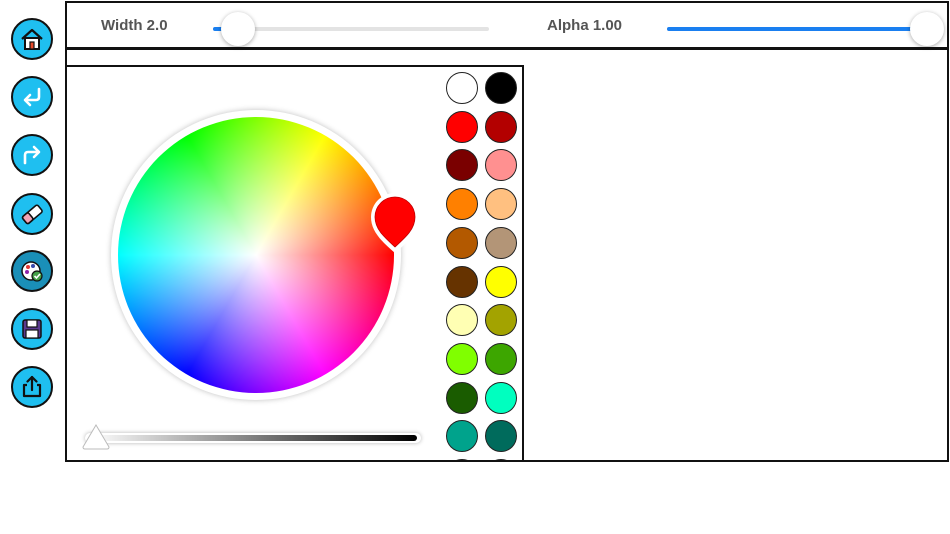 This screenshot has width=950, height=534. What do you see at coordinates (134, 25) in the screenshot?
I see `width-label: Width 2.0` at bounding box center [134, 25].